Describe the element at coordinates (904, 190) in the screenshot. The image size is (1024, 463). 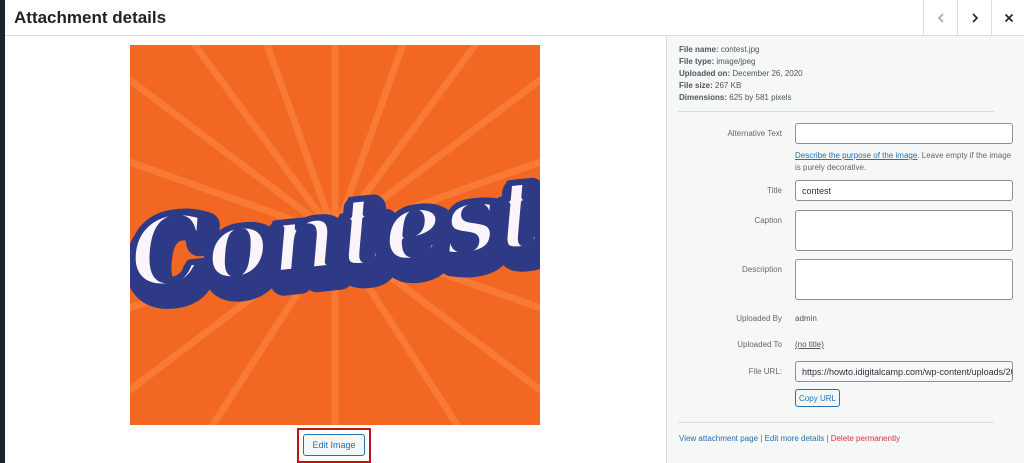
I see `title-input: contest` at that location.